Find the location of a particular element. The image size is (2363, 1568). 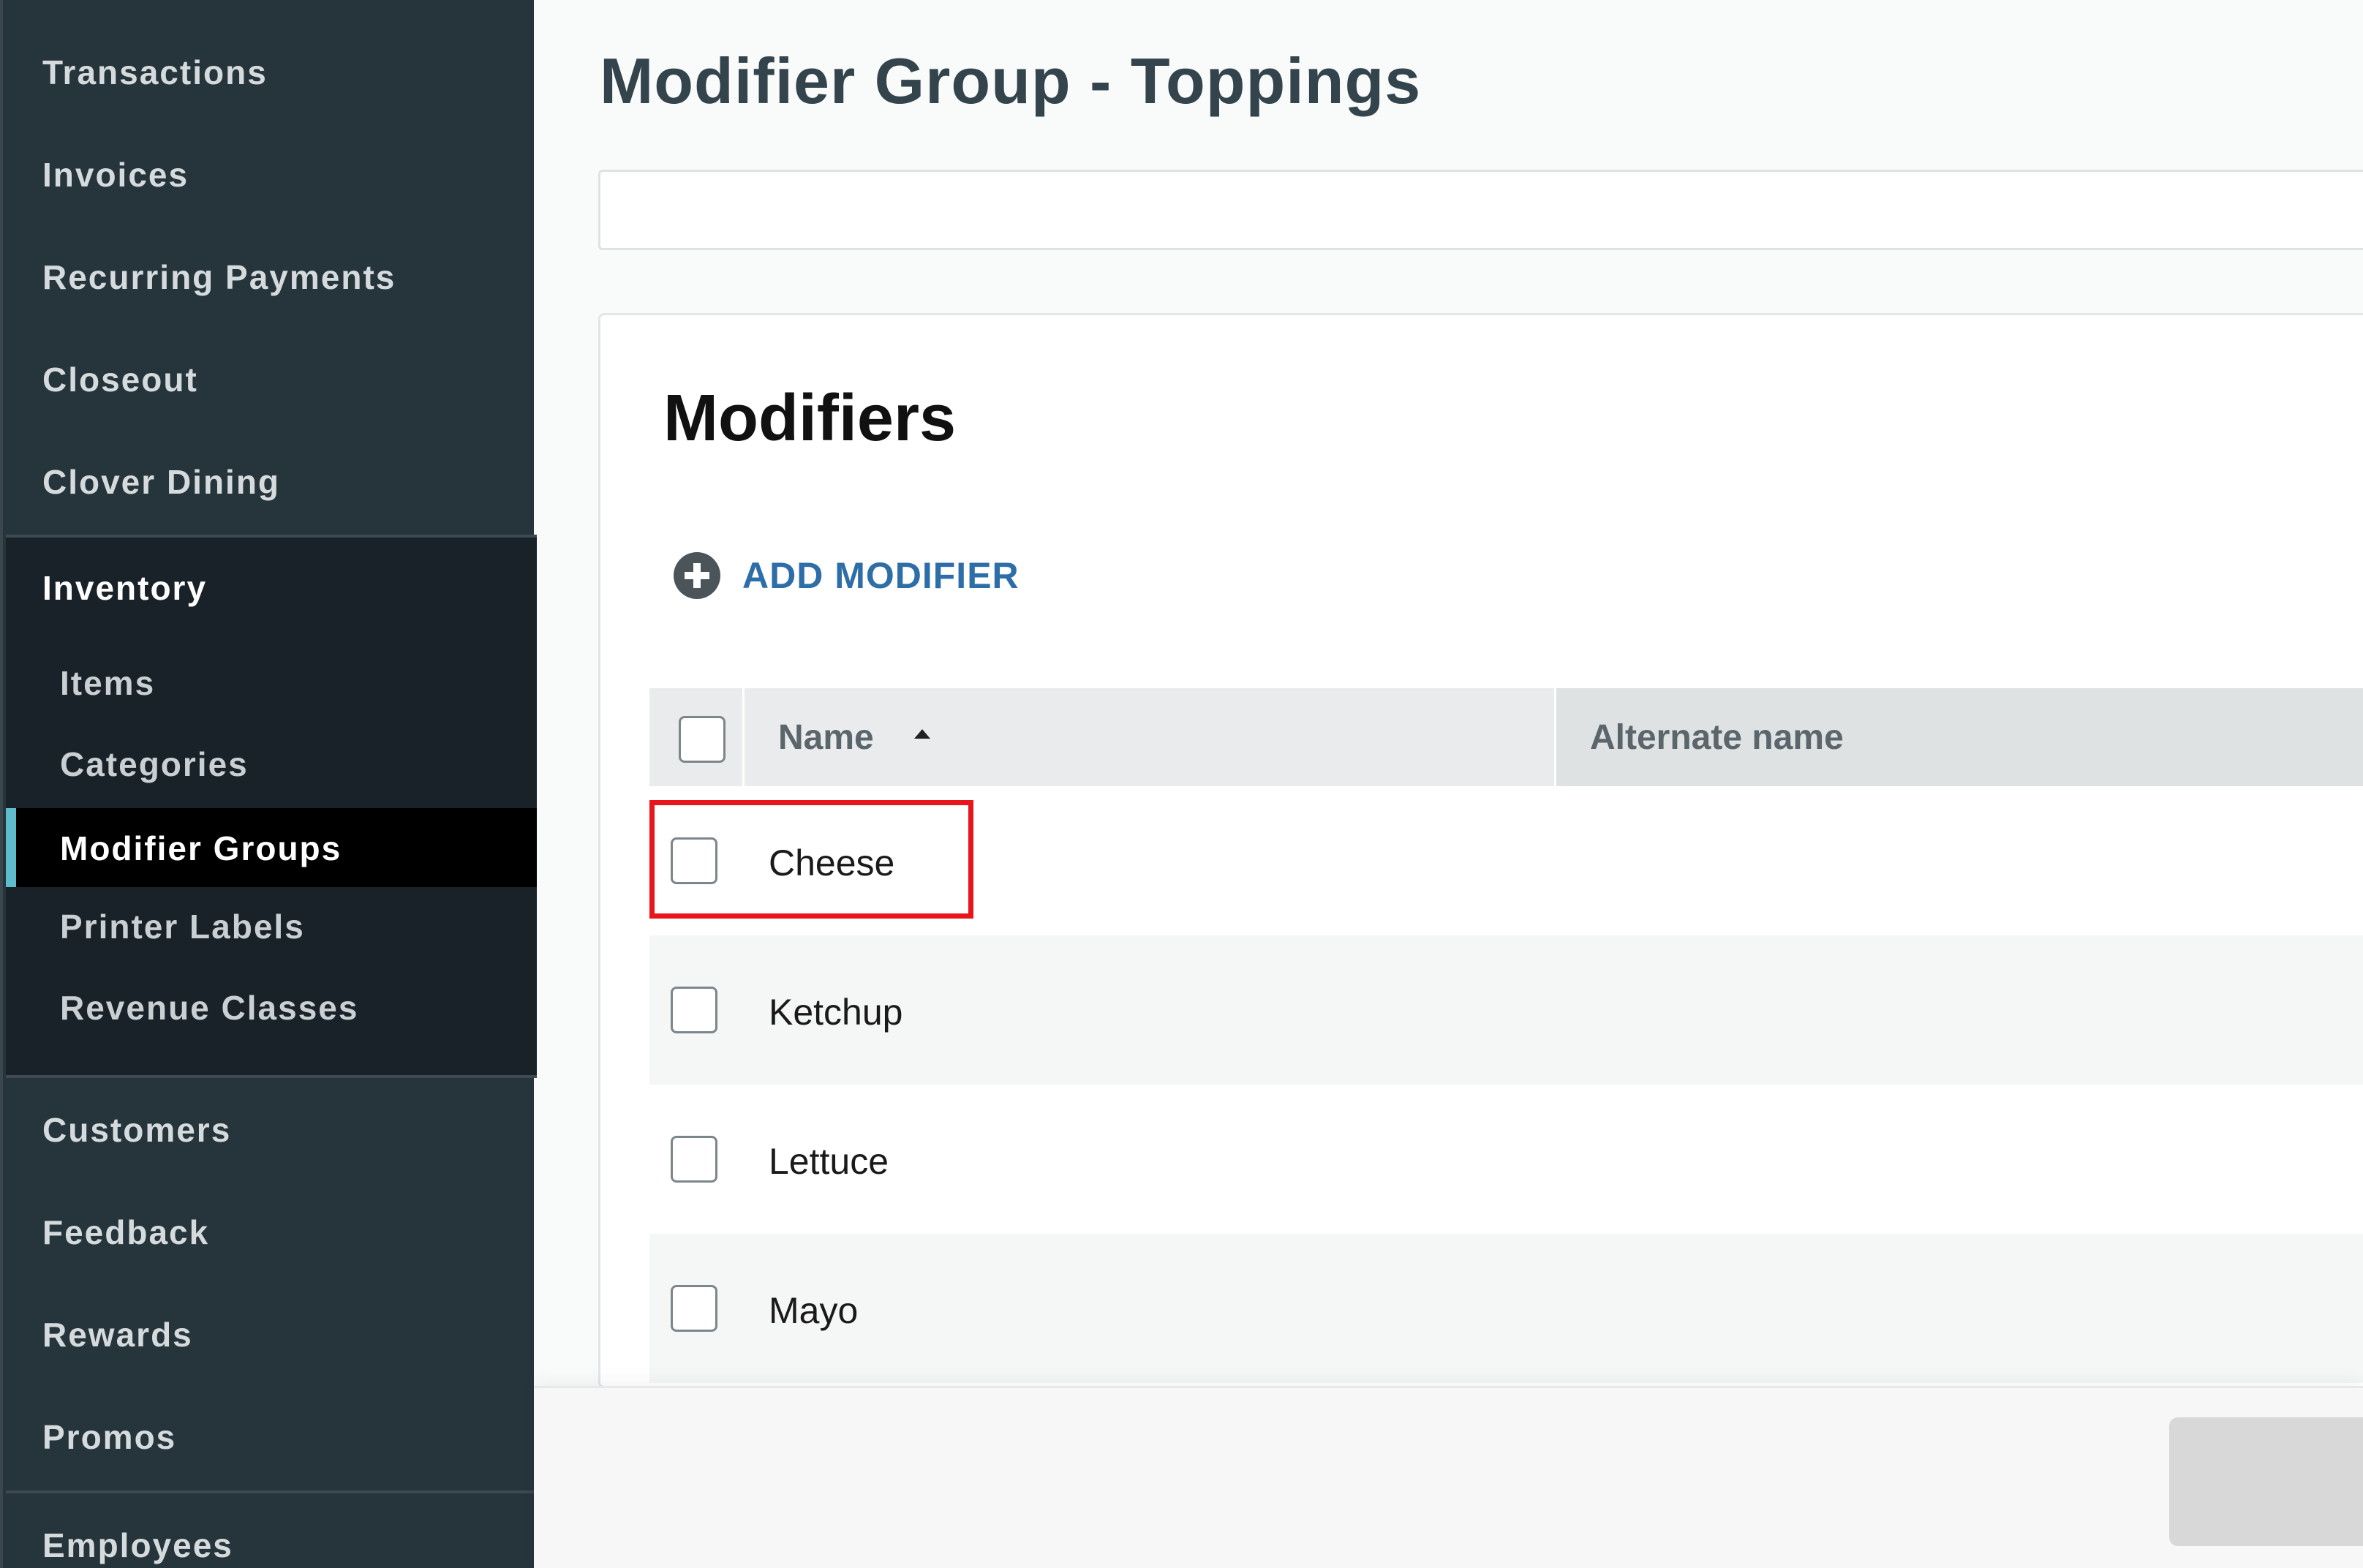

table-row: Ketchup is located at coordinates (1506, 1010).